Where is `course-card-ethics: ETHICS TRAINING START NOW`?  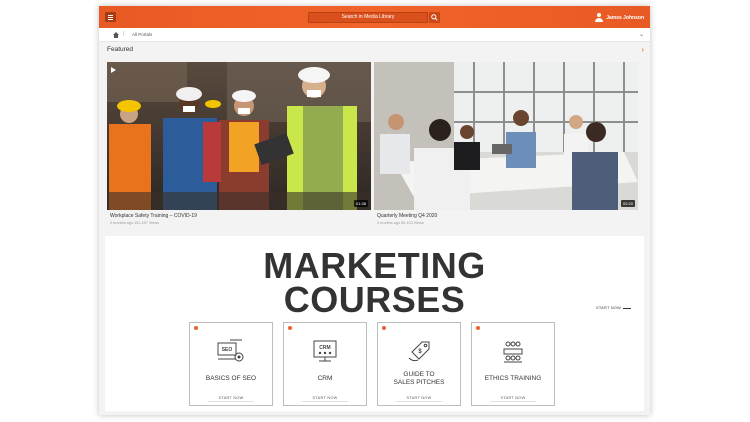 course-card-ethics: ETHICS TRAINING START NOW is located at coordinates (513, 364).